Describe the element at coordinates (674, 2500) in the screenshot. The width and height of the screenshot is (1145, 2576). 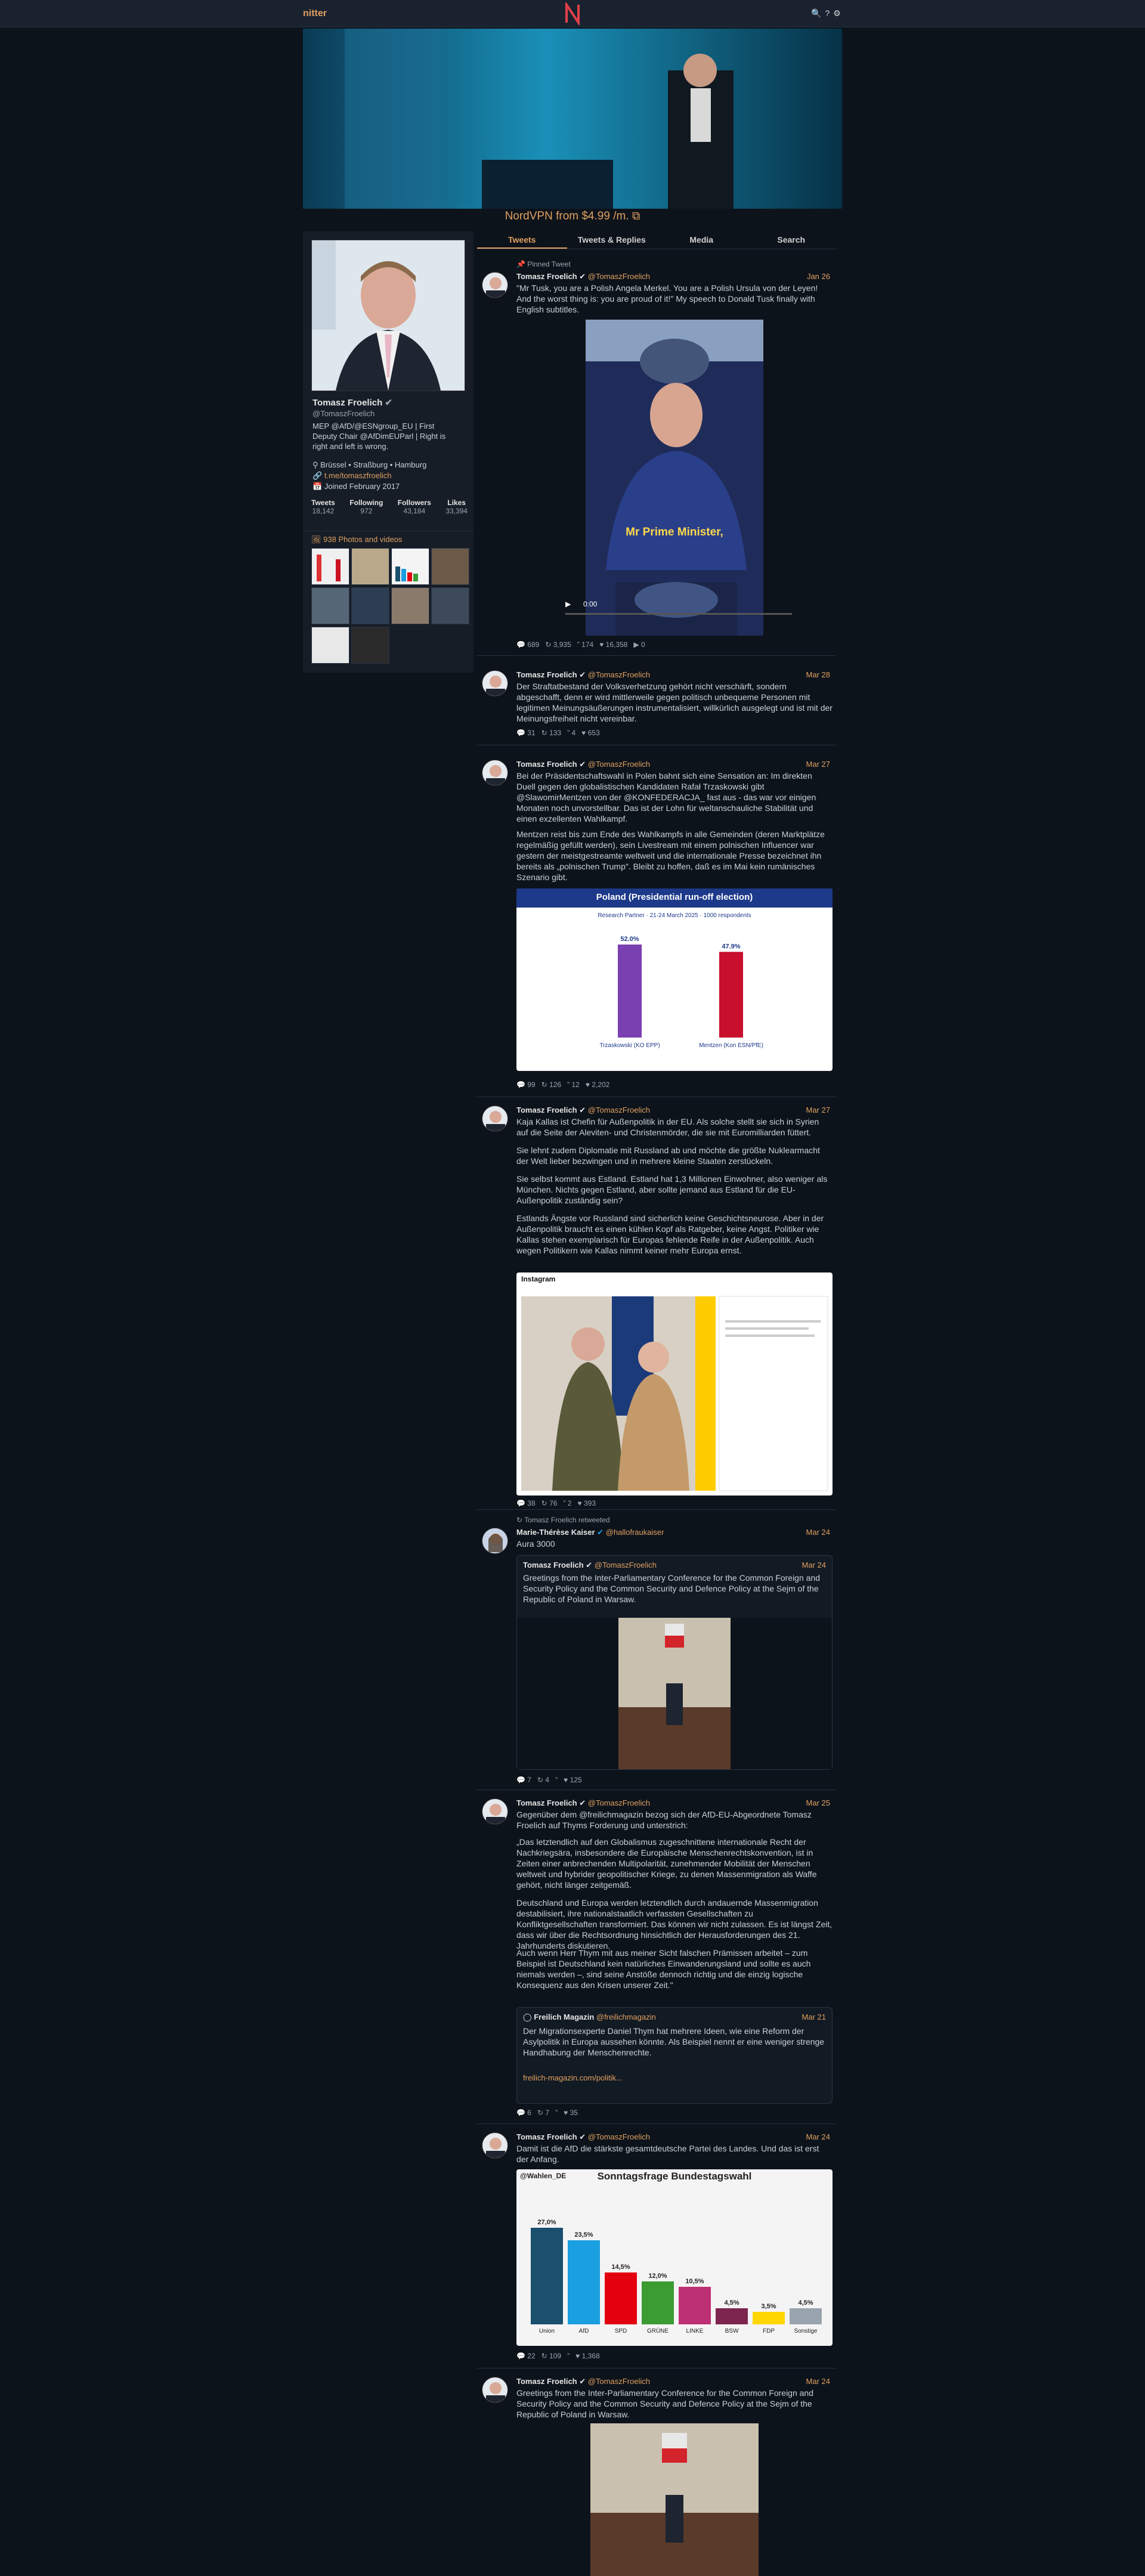
I see `tweet-photo` at that location.